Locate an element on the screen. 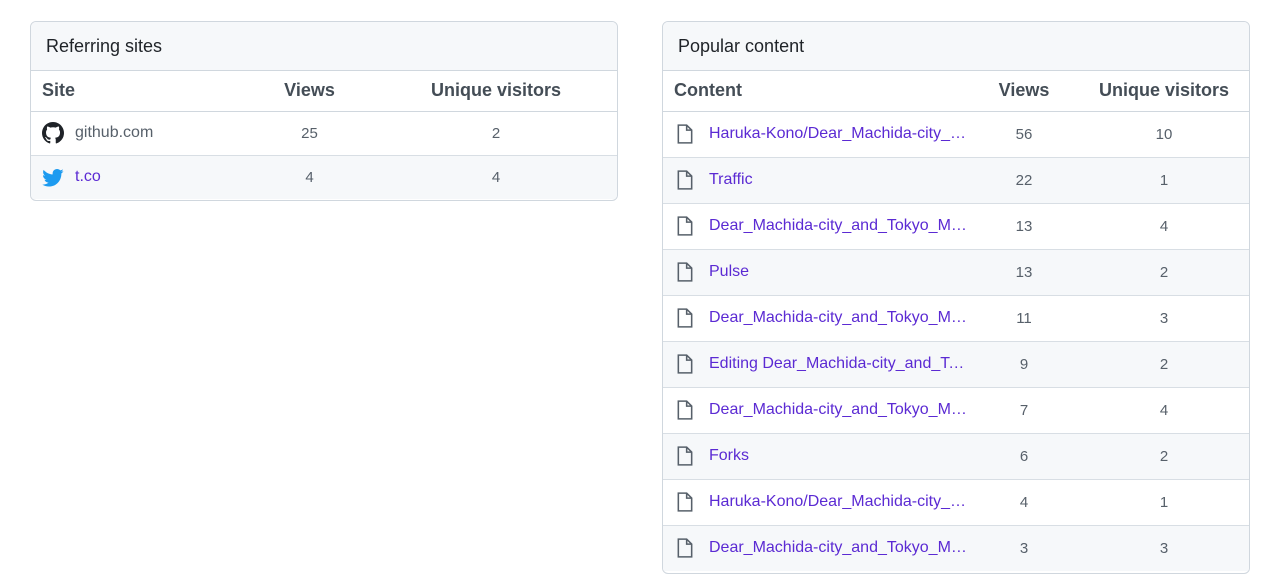 This screenshot has width=1263, height=584. content-link: Pulse is located at coordinates (729, 272).